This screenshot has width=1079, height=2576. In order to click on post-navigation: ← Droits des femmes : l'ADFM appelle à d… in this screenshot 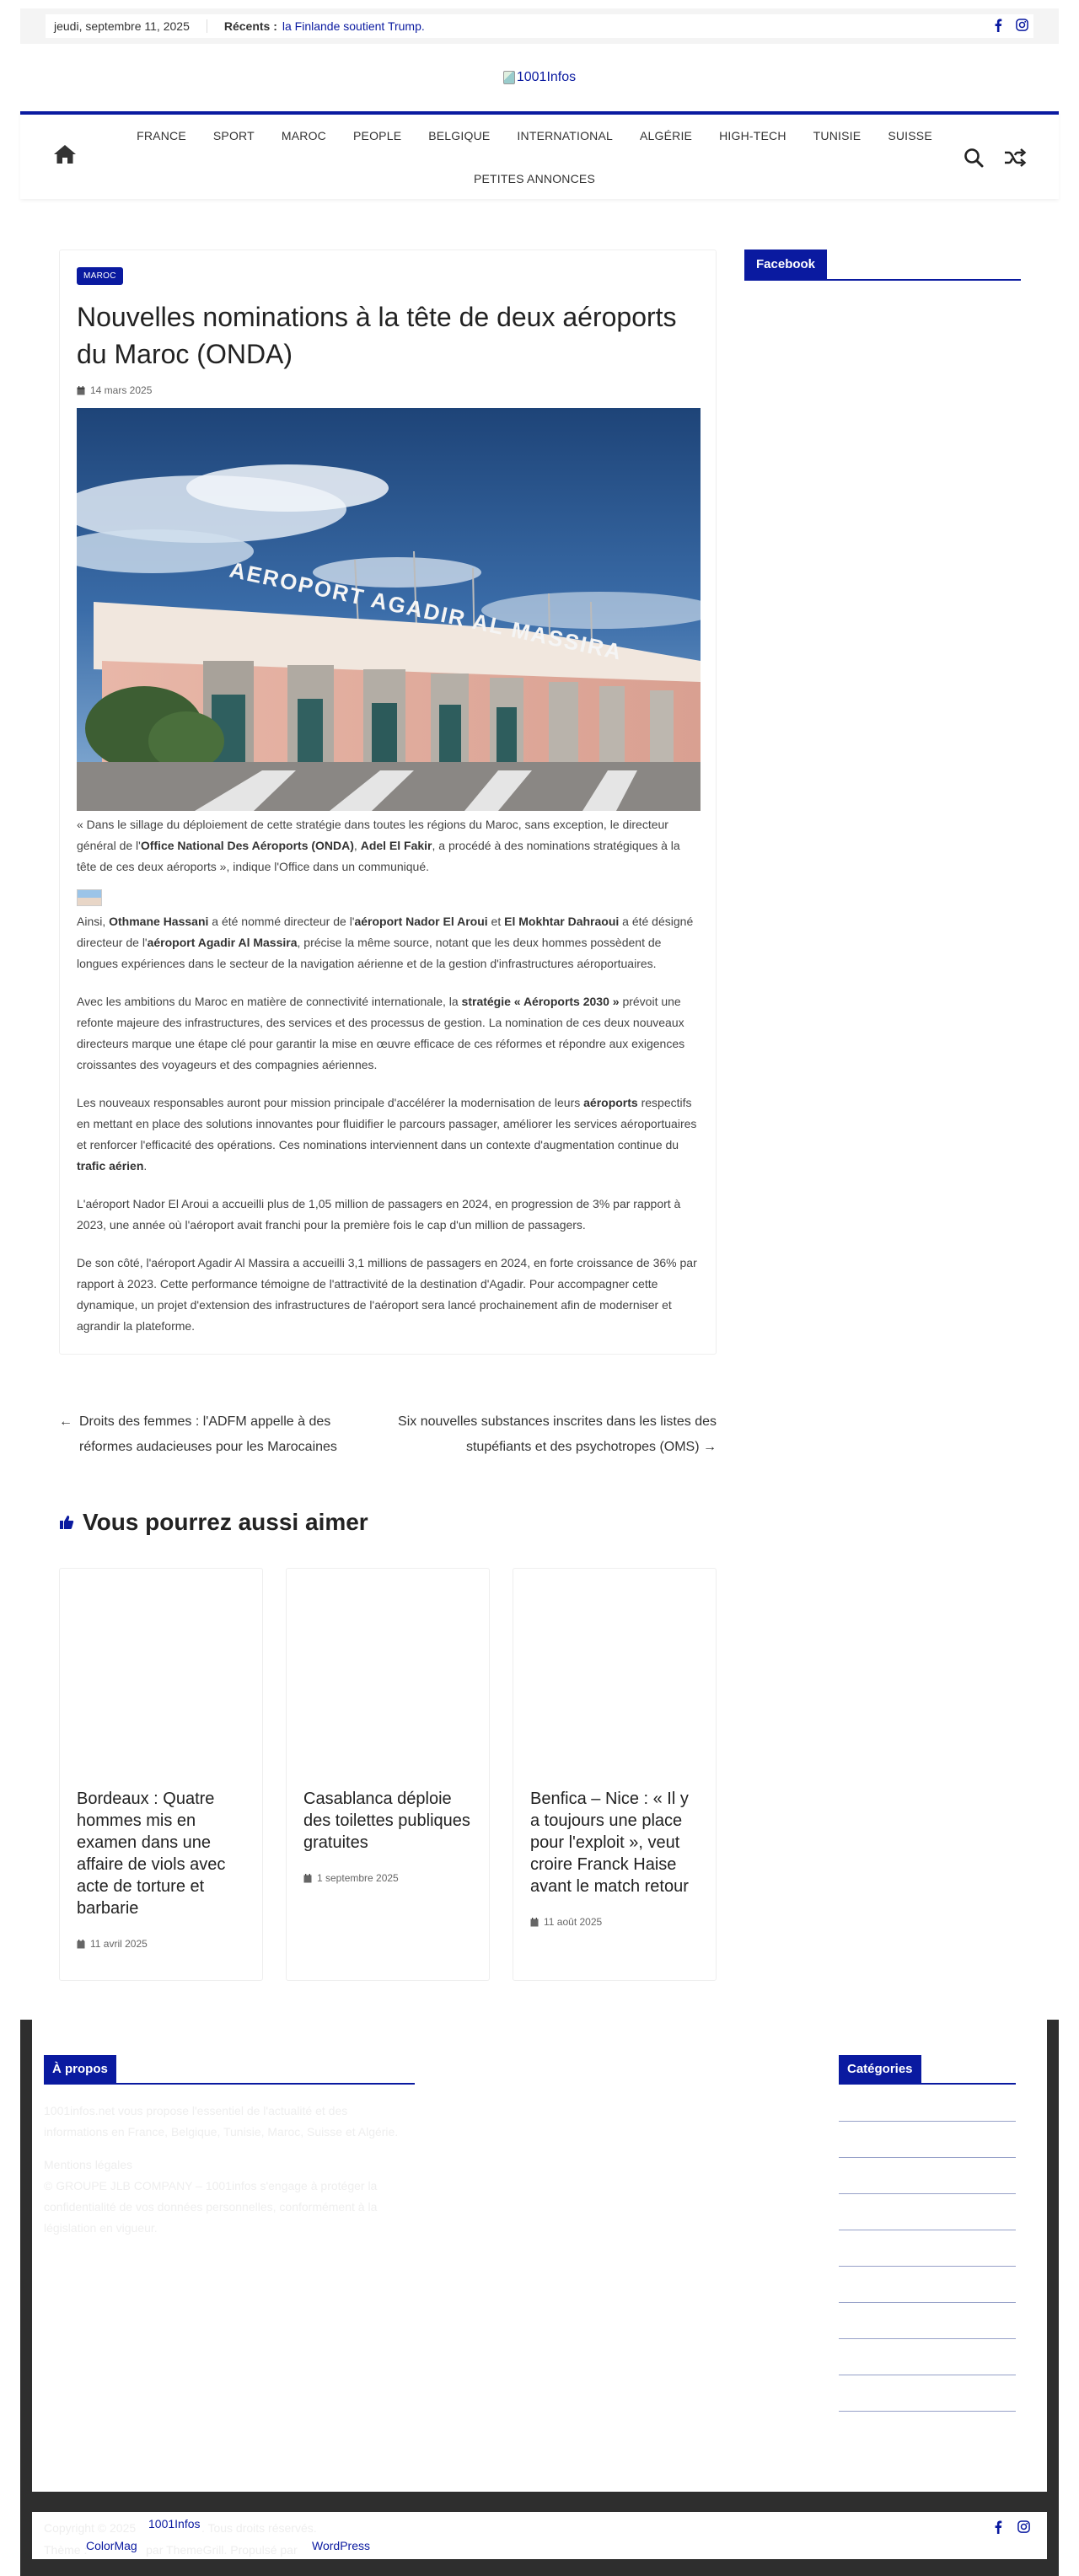, I will do `click(388, 1446)`.